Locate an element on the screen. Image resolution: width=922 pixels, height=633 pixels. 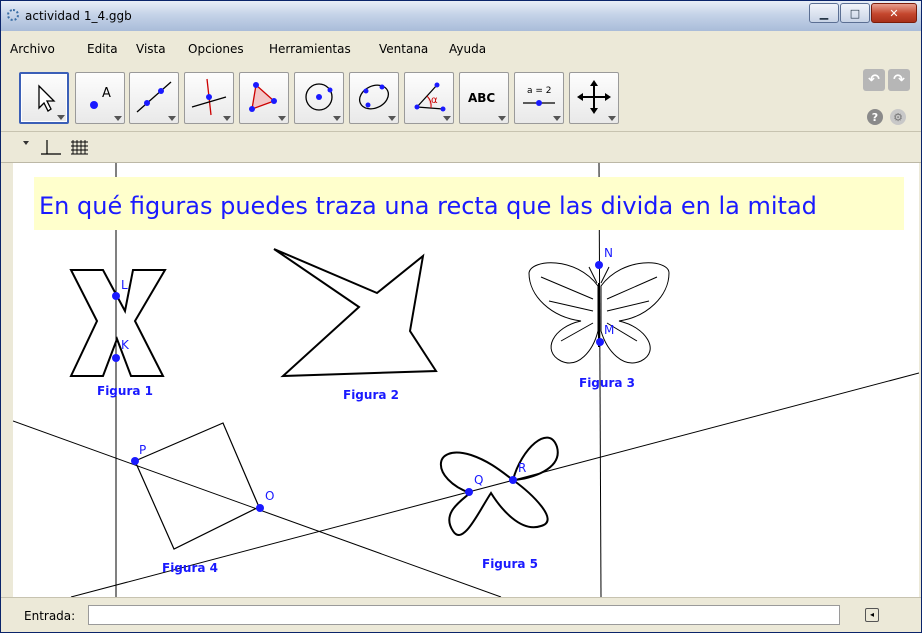
point-r-label: R is located at coordinates (522, 468).